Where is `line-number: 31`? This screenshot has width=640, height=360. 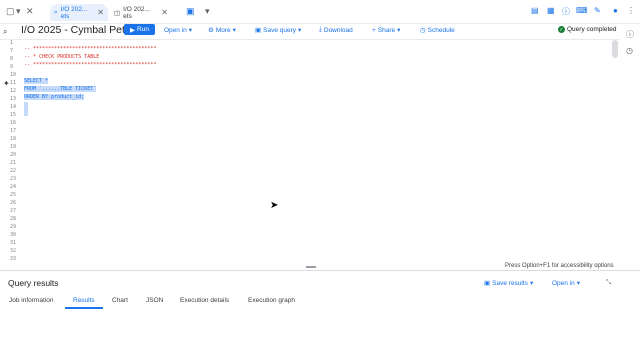 line-number: 31 is located at coordinates (13, 243).